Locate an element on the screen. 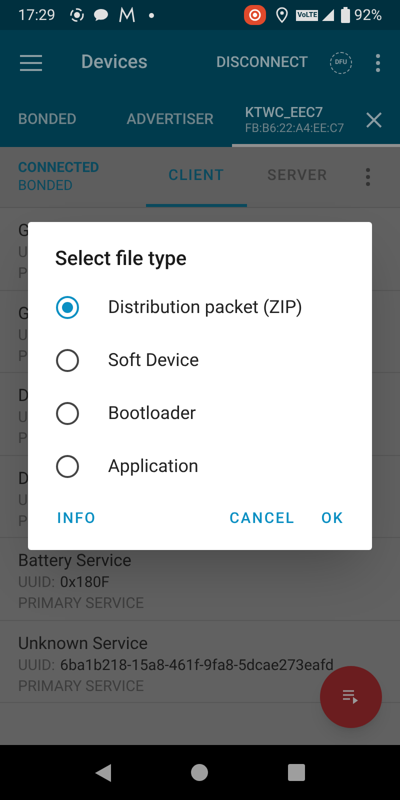 The width and height of the screenshot is (400, 800). file-type-option: Distribution packet (ZIP) is located at coordinates (200, 307).